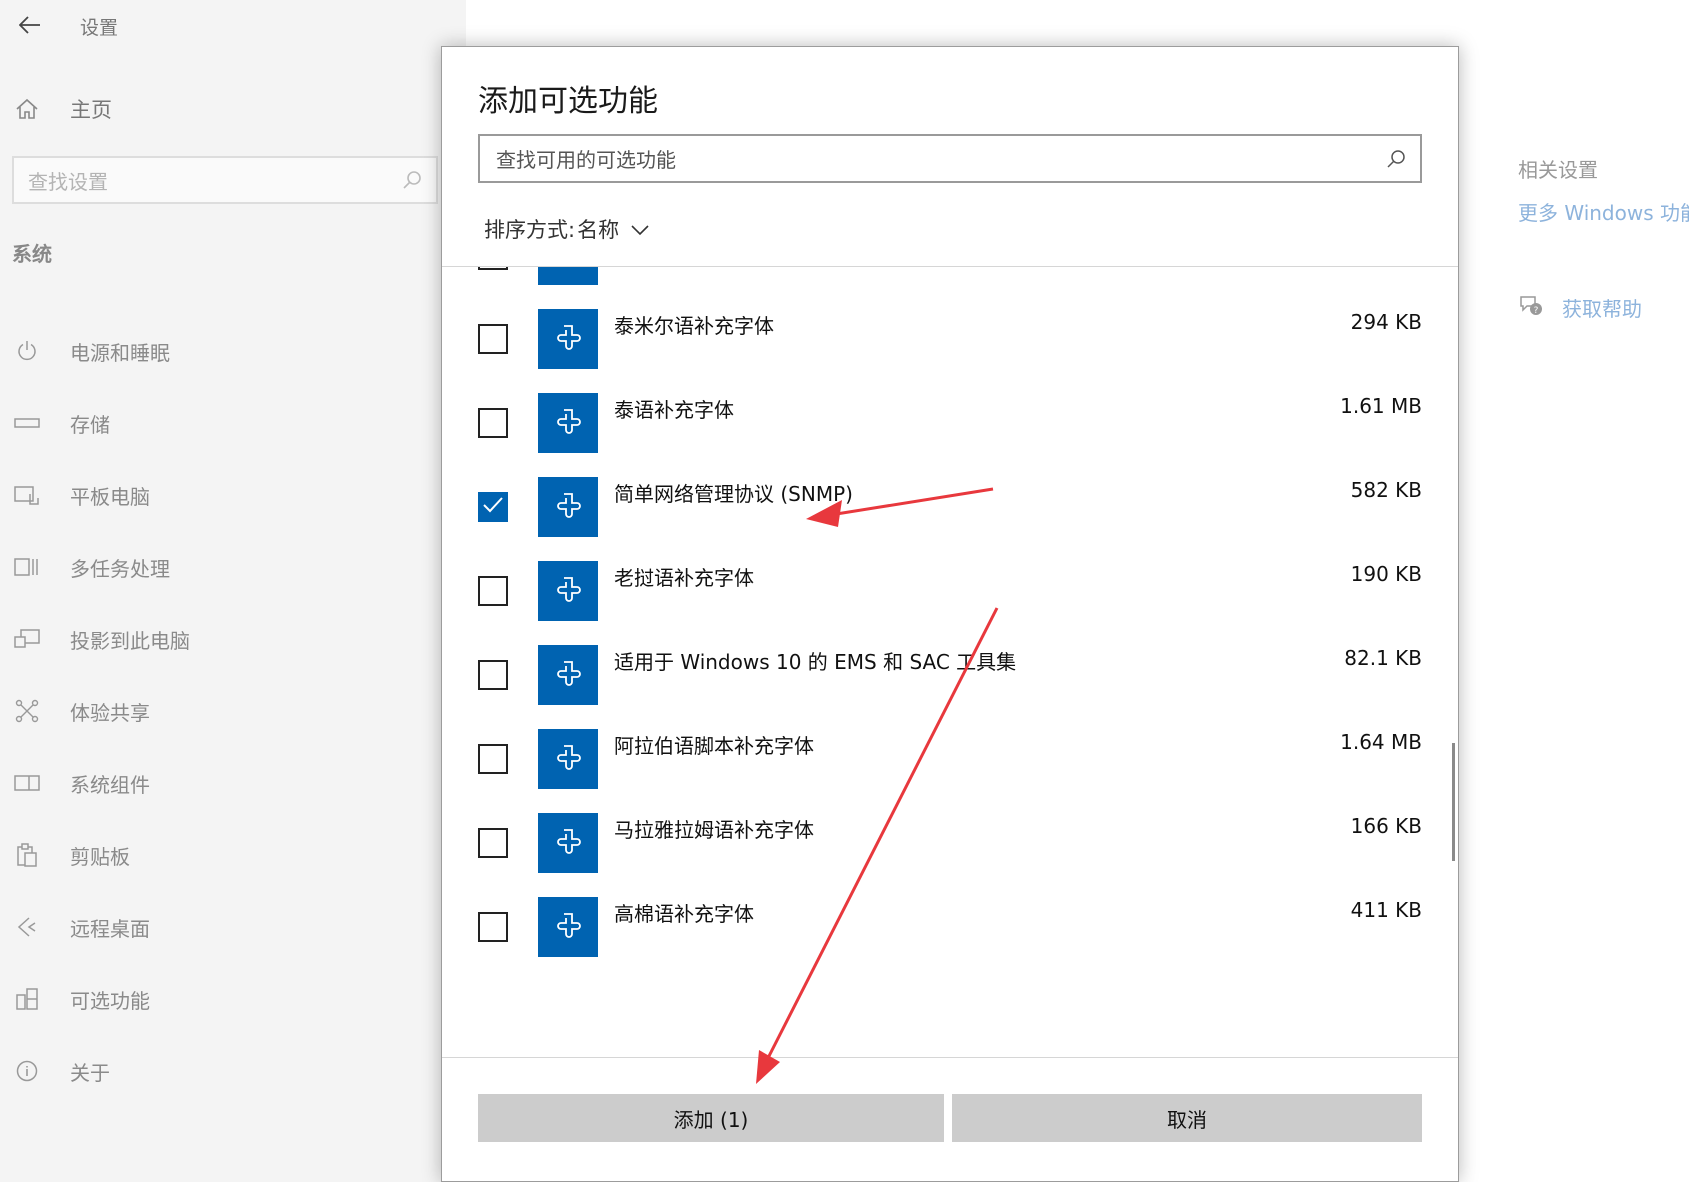 The width and height of the screenshot is (1689, 1182). Describe the element at coordinates (27, 999) in the screenshot. I see `optional-features-icon` at that location.